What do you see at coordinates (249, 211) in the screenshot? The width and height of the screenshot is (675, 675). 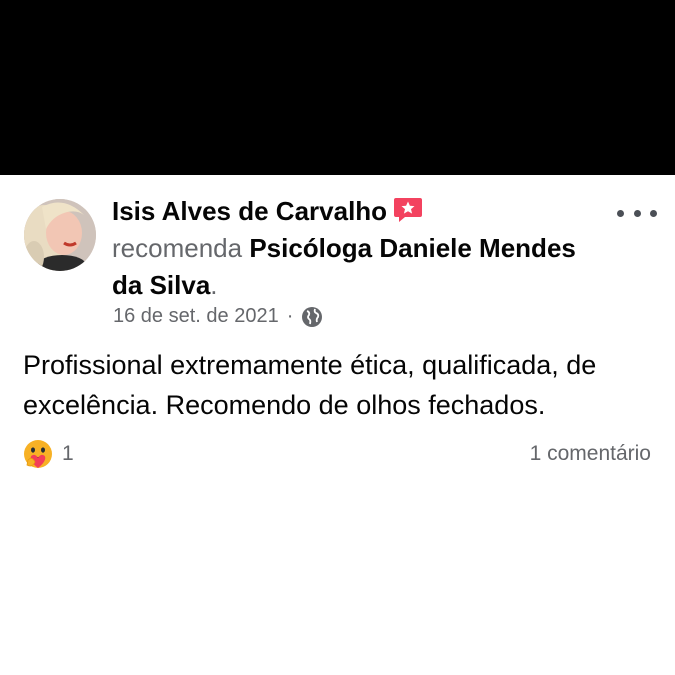 I see `author-name: Isis Alves de Carvalho` at bounding box center [249, 211].